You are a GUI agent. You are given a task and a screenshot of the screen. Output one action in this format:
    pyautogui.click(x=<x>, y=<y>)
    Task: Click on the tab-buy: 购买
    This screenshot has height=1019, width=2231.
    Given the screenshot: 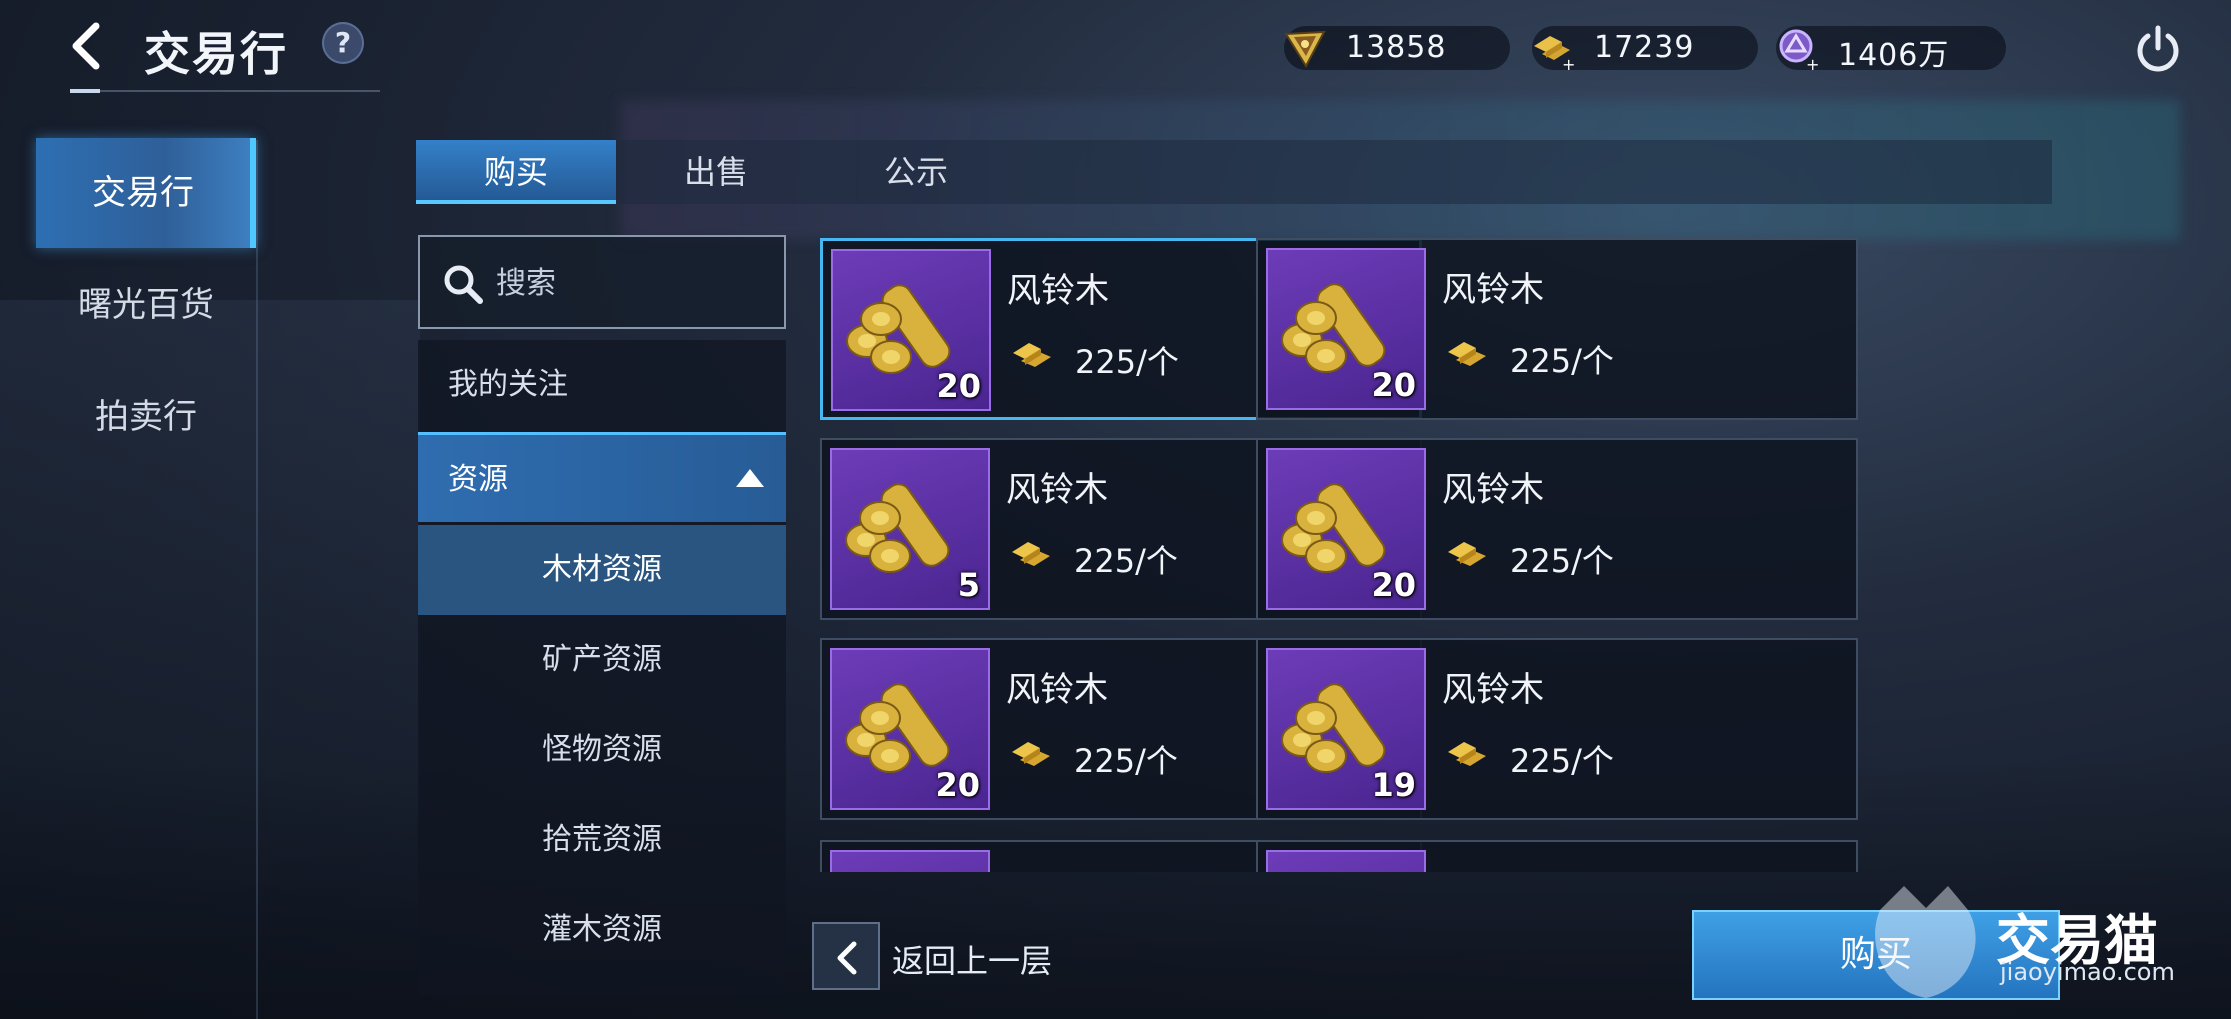 What is the action you would take?
    pyautogui.click(x=516, y=172)
    